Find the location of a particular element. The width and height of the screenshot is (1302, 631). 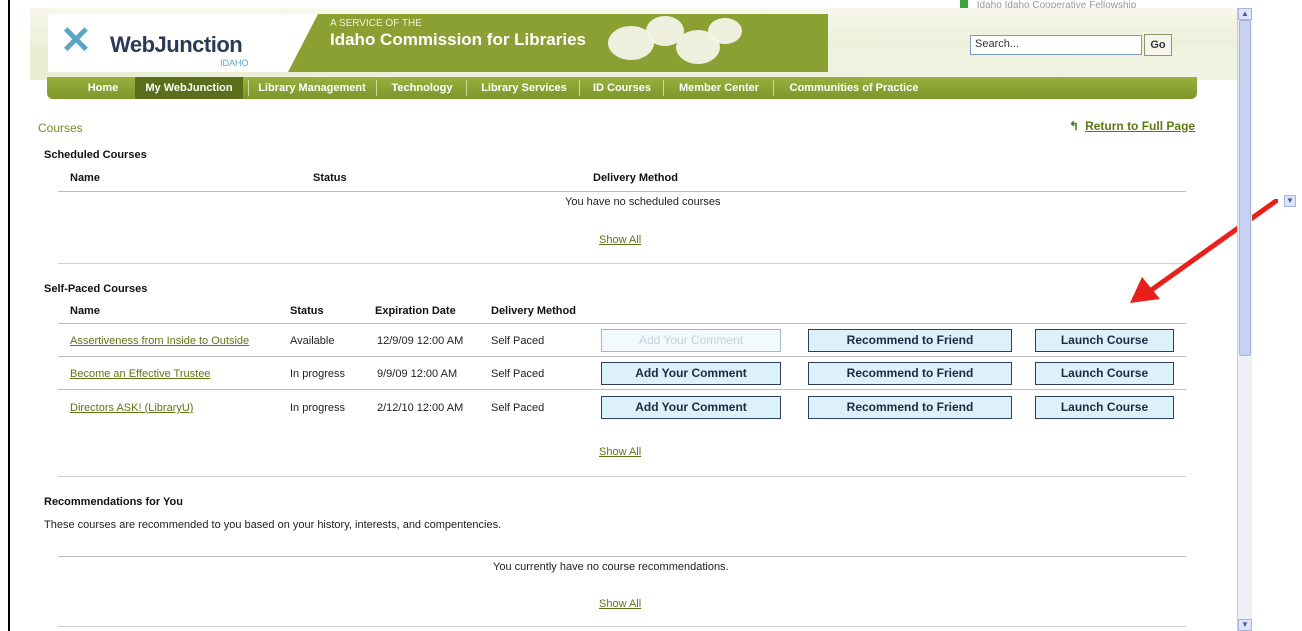

logo-sub: IDAHO is located at coordinates (234, 63).